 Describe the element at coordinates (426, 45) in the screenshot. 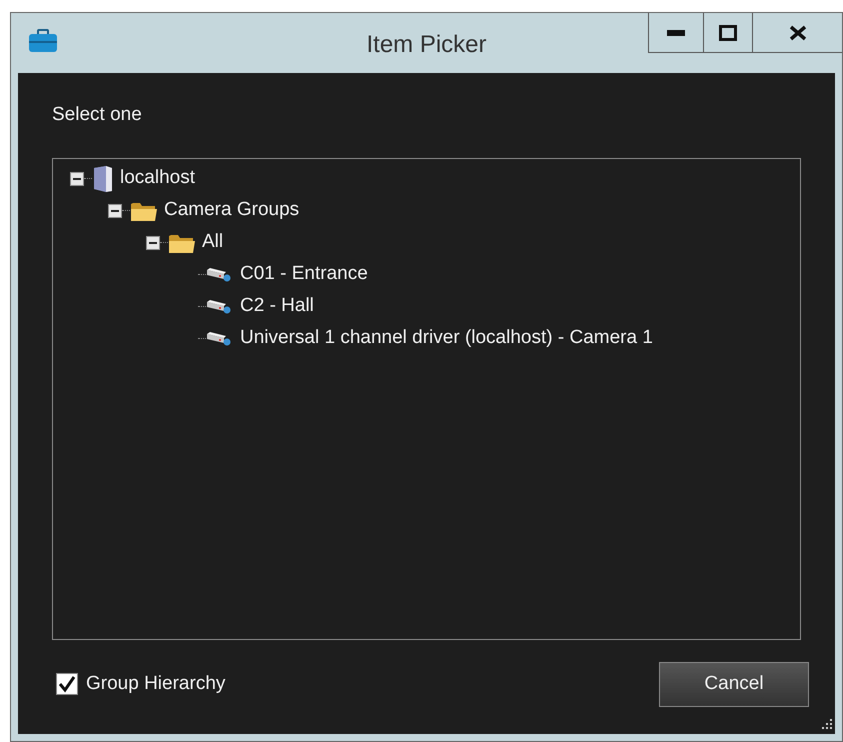

I see `window-title: Item Picker` at that location.